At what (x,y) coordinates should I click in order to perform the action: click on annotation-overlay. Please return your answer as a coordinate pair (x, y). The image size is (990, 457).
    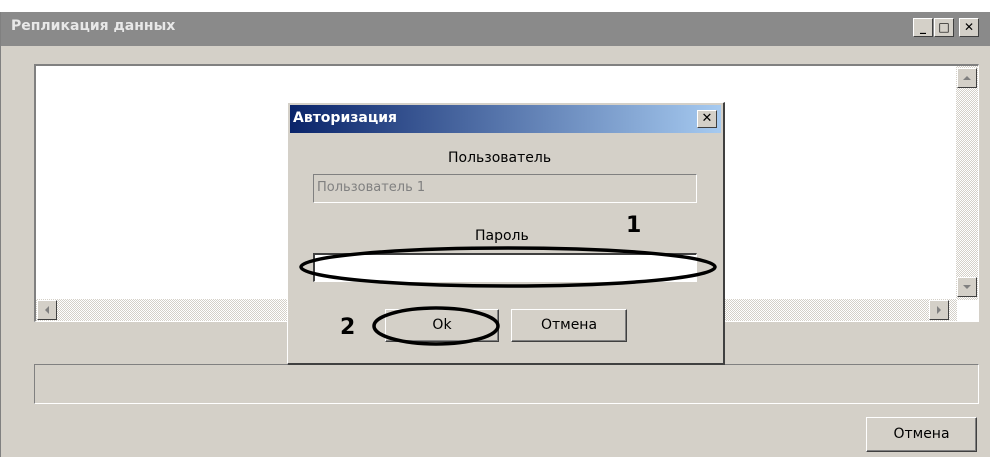
    Looking at the image, I should click on (508, 296).